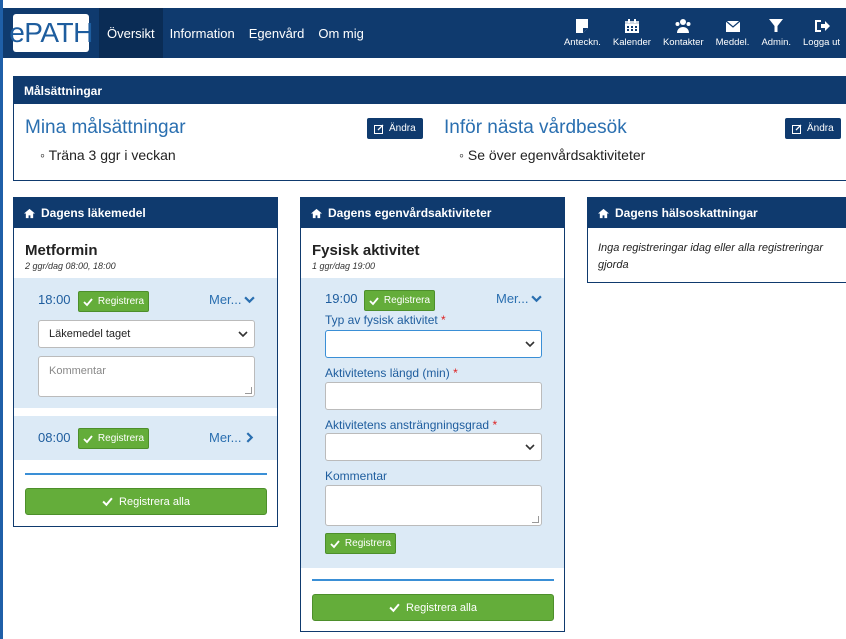 The height and width of the screenshot is (639, 846). Describe the element at coordinates (146, 501) in the screenshot. I see `register-all-medicine-button: Registrera alla` at that location.